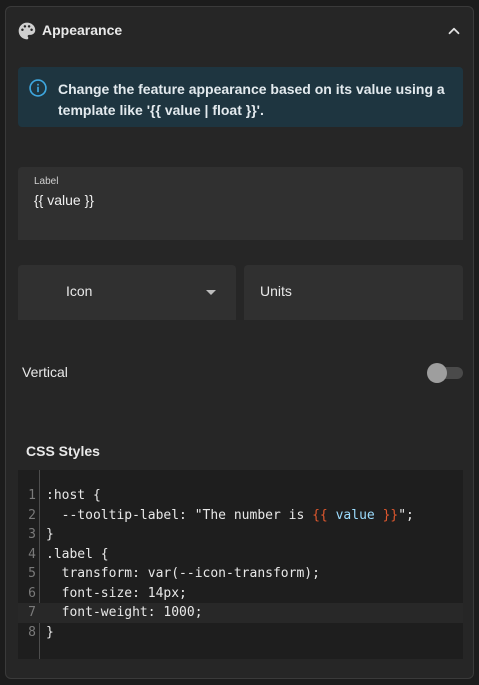 The width and height of the screenshot is (479, 685). Describe the element at coordinates (320, 515) in the screenshot. I see `template-open-brace: {{` at that location.